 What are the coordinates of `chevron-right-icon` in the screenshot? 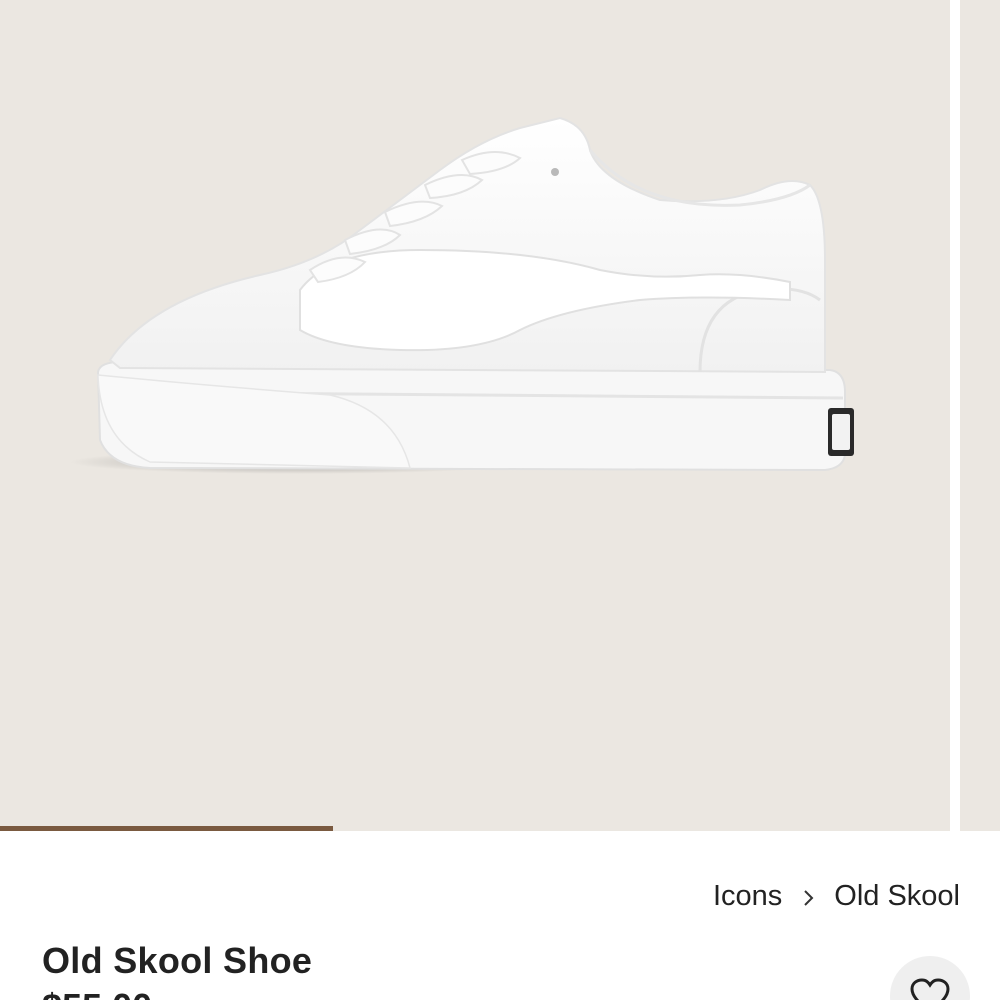 It's located at (808, 897).